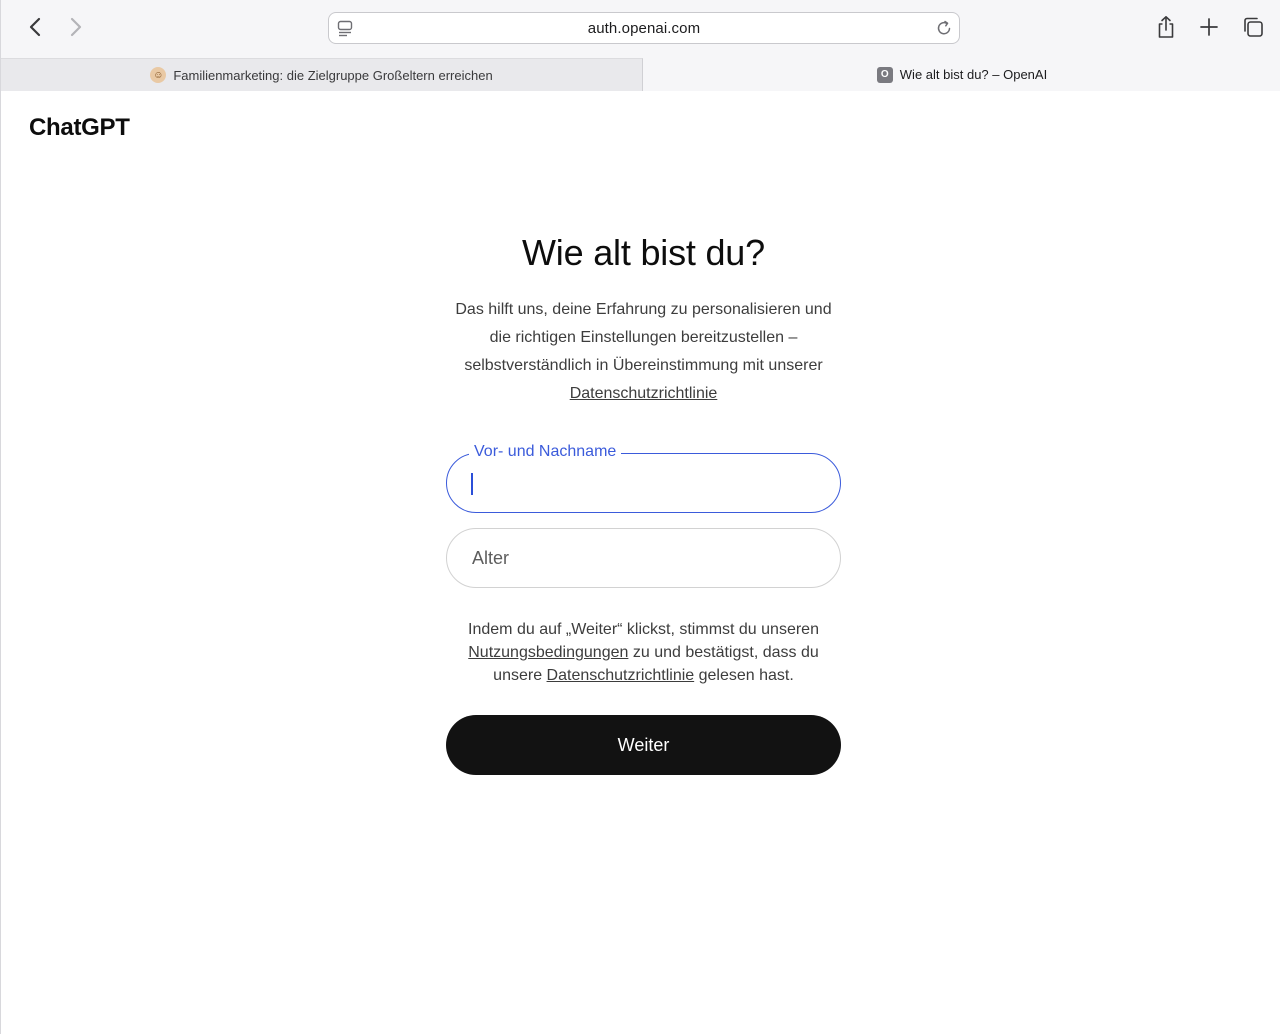  I want to click on tabs-icon, so click(1253, 27).